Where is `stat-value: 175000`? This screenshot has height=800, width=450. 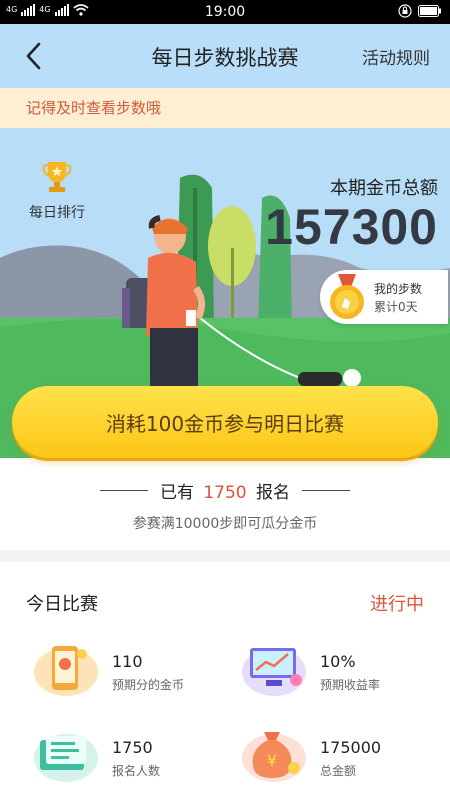
stat-value: 175000 is located at coordinates (351, 747).